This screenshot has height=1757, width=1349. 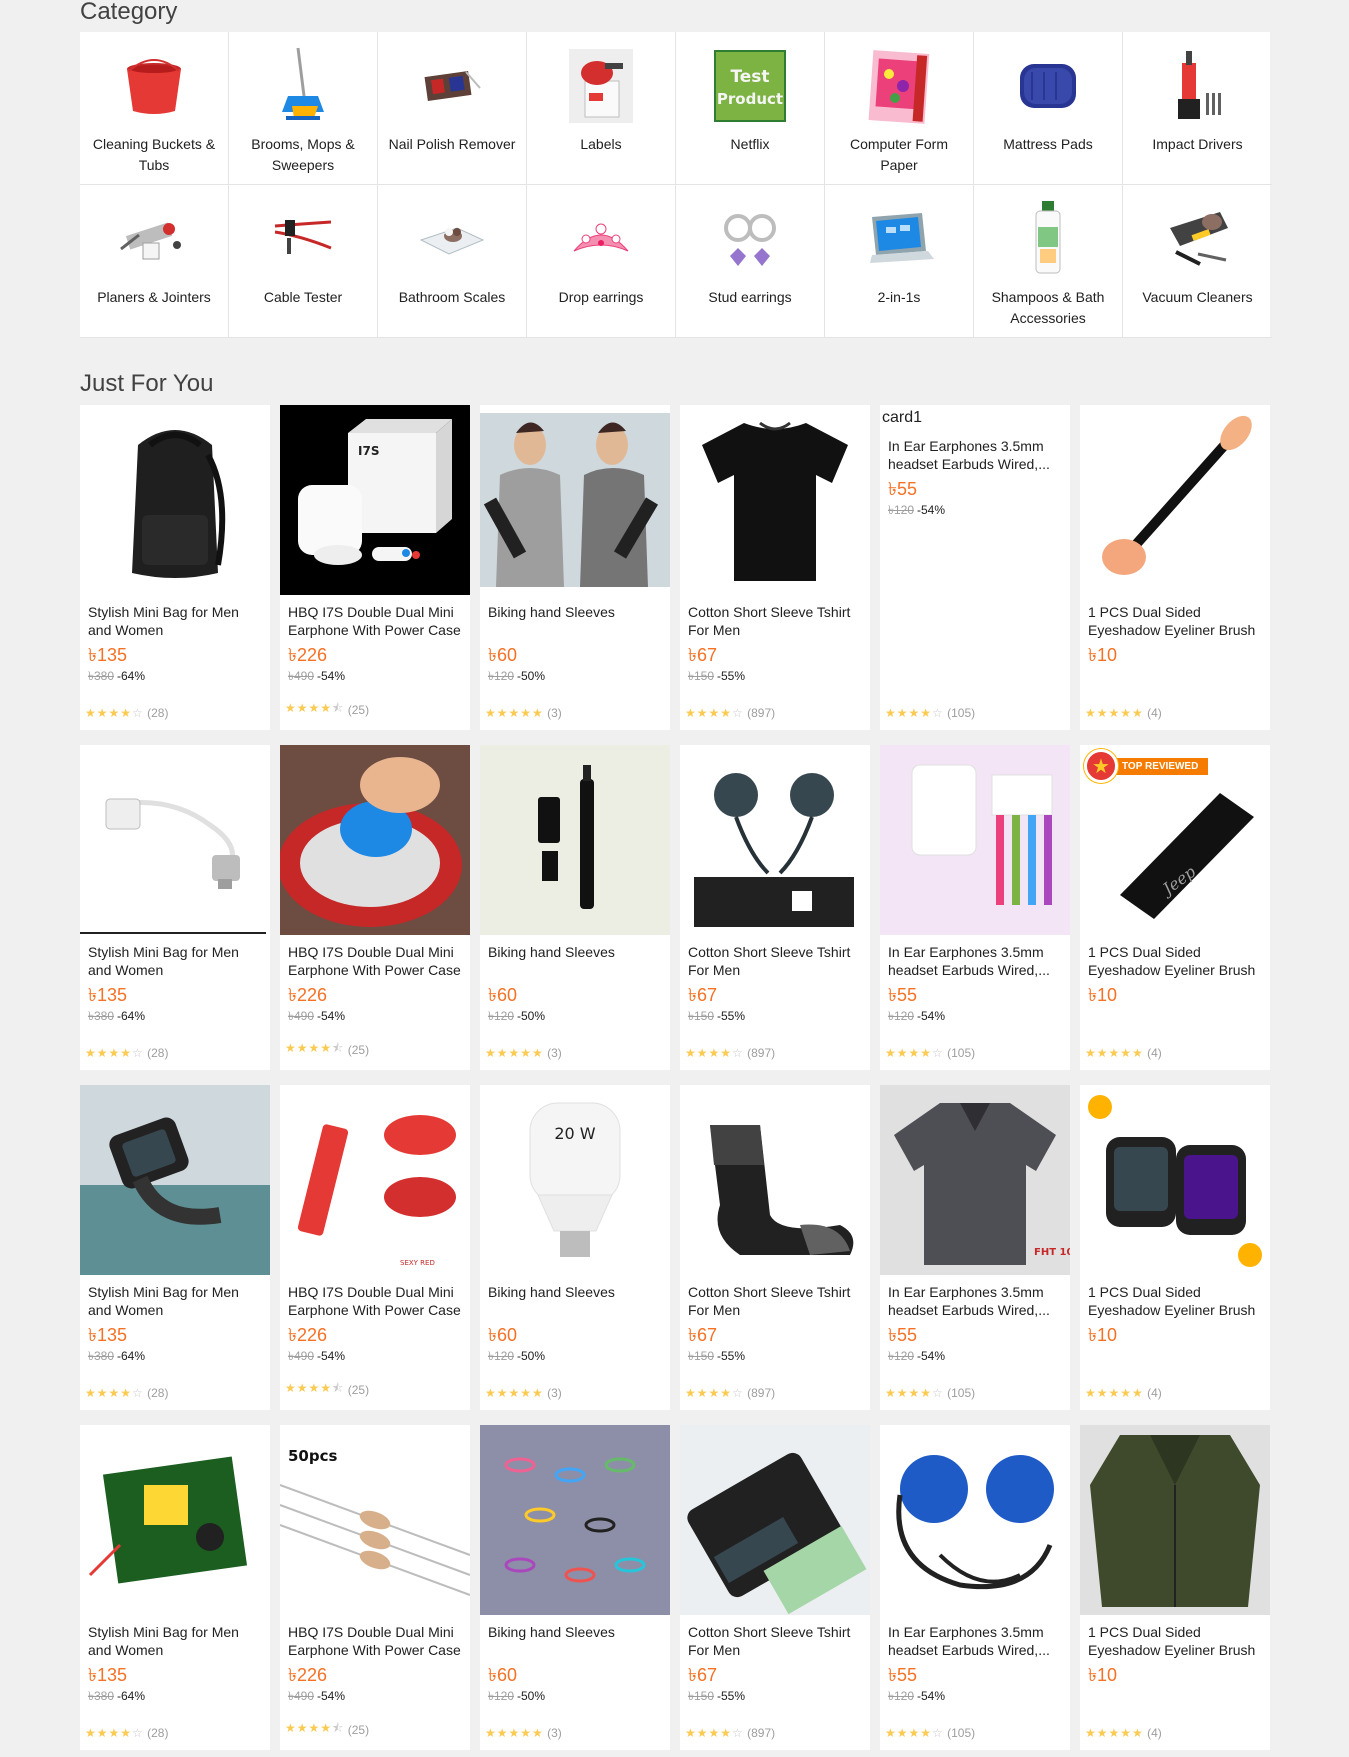 I want to click on broken-image-alt: card1, so click(x=902, y=417).